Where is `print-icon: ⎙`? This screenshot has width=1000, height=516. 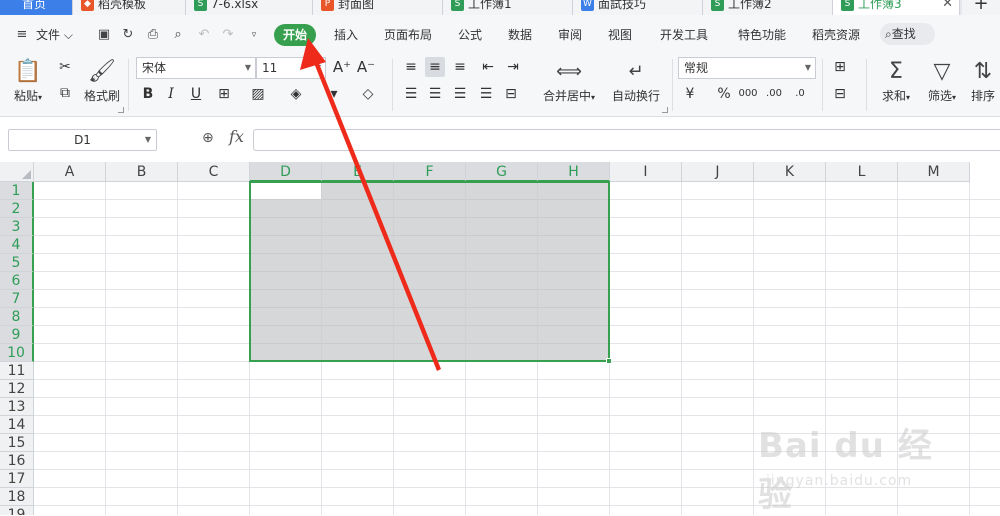
print-icon: ⎙ is located at coordinates (153, 35).